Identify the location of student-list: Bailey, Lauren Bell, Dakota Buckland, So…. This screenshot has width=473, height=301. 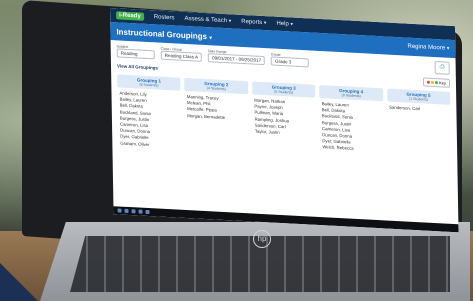
(352, 127).